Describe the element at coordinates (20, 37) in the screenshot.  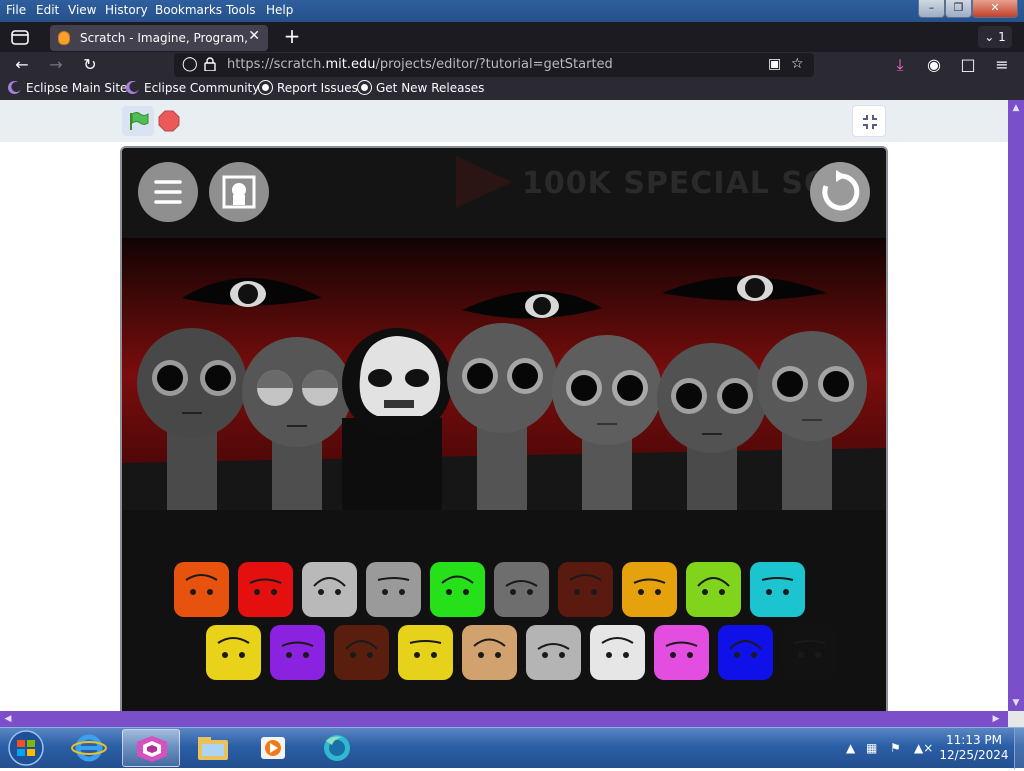
I see `tab-overview-button` at that location.